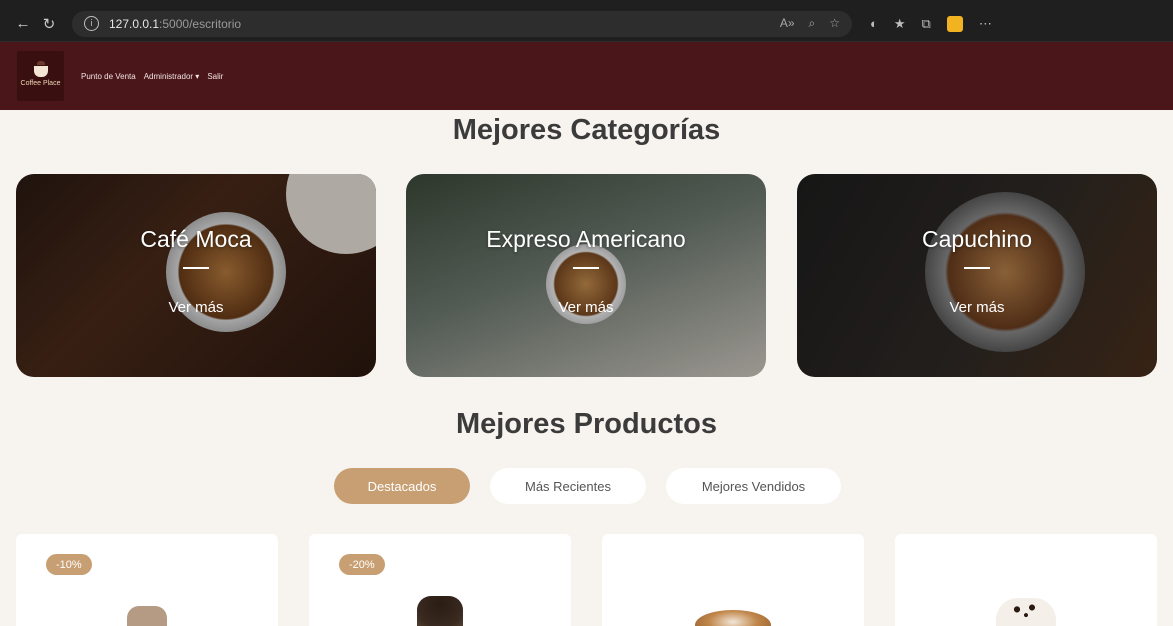 This screenshot has width=1173, height=626. What do you see at coordinates (586, 424) in the screenshot?
I see `products-title: Mejores Productos` at bounding box center [586, 424].